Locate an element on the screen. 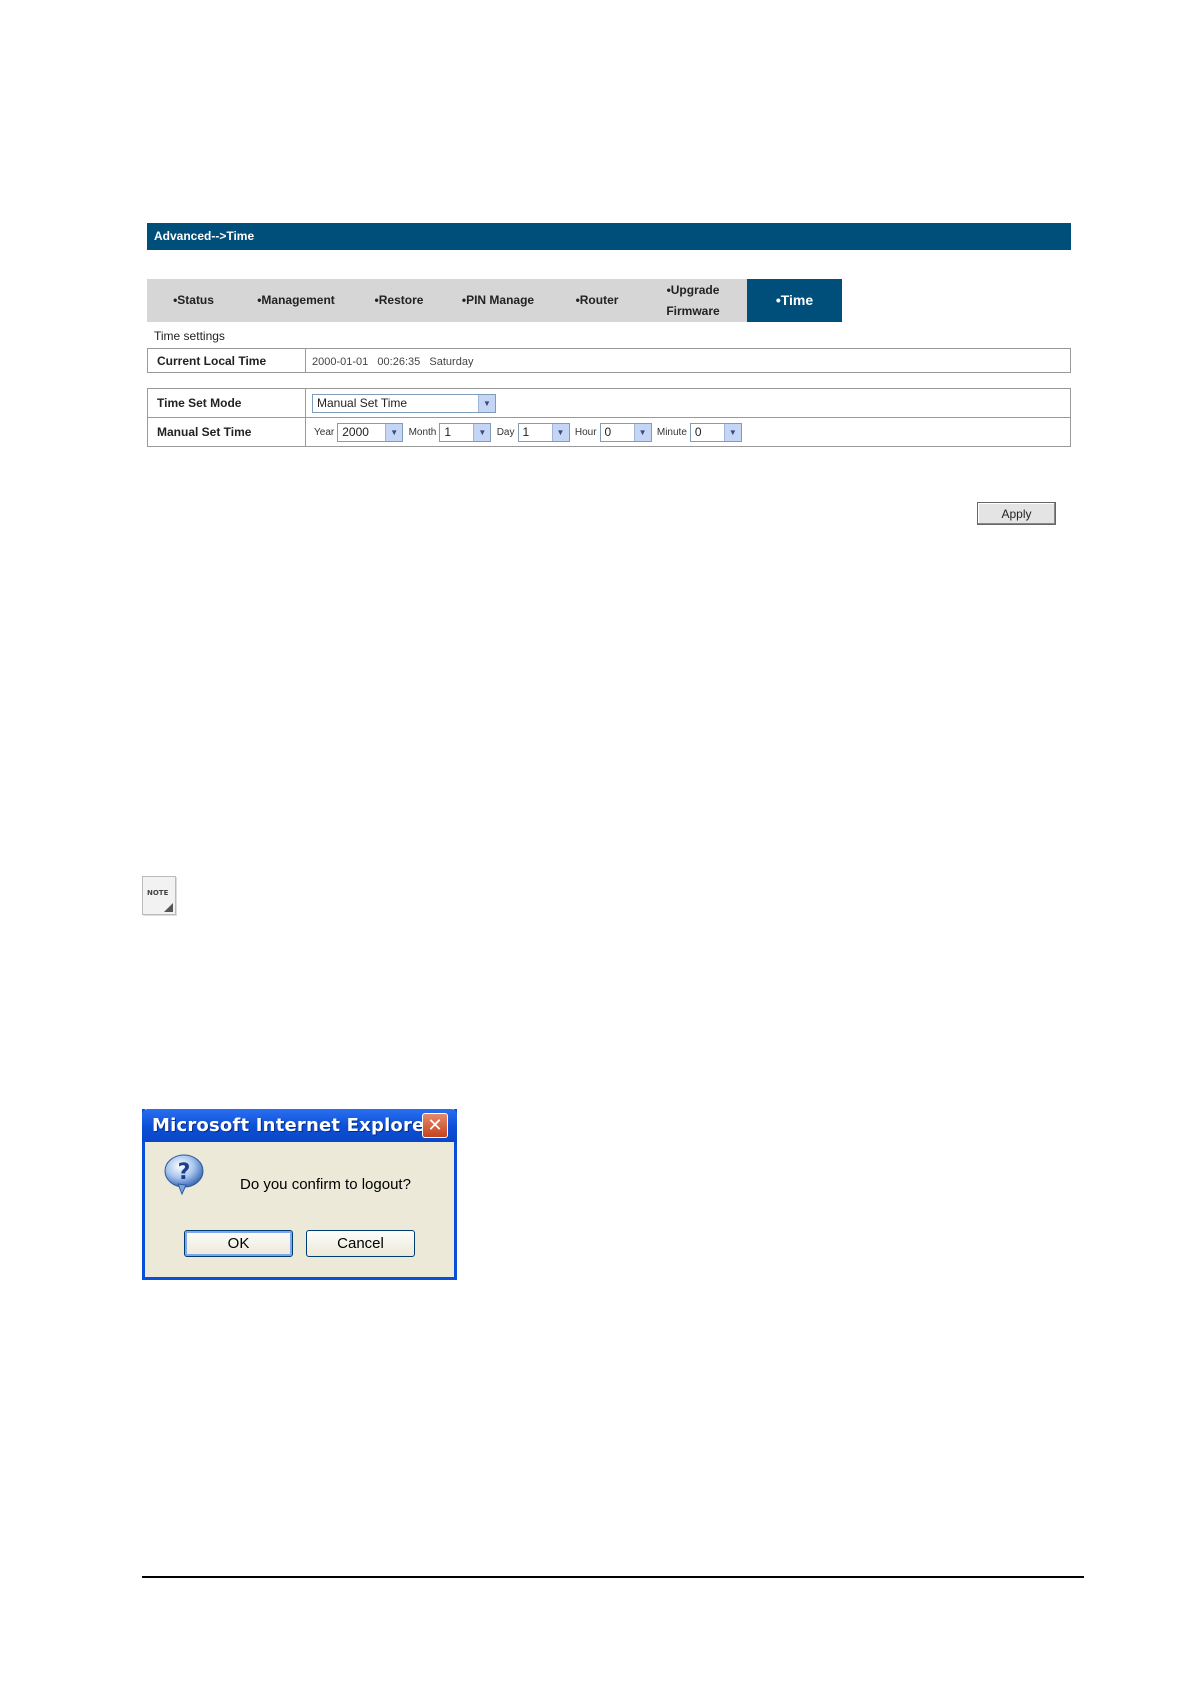 This screenshot has width=1195, height=1690. breadcrumb: Advanced-->Time is located at coordinates (609, 236).